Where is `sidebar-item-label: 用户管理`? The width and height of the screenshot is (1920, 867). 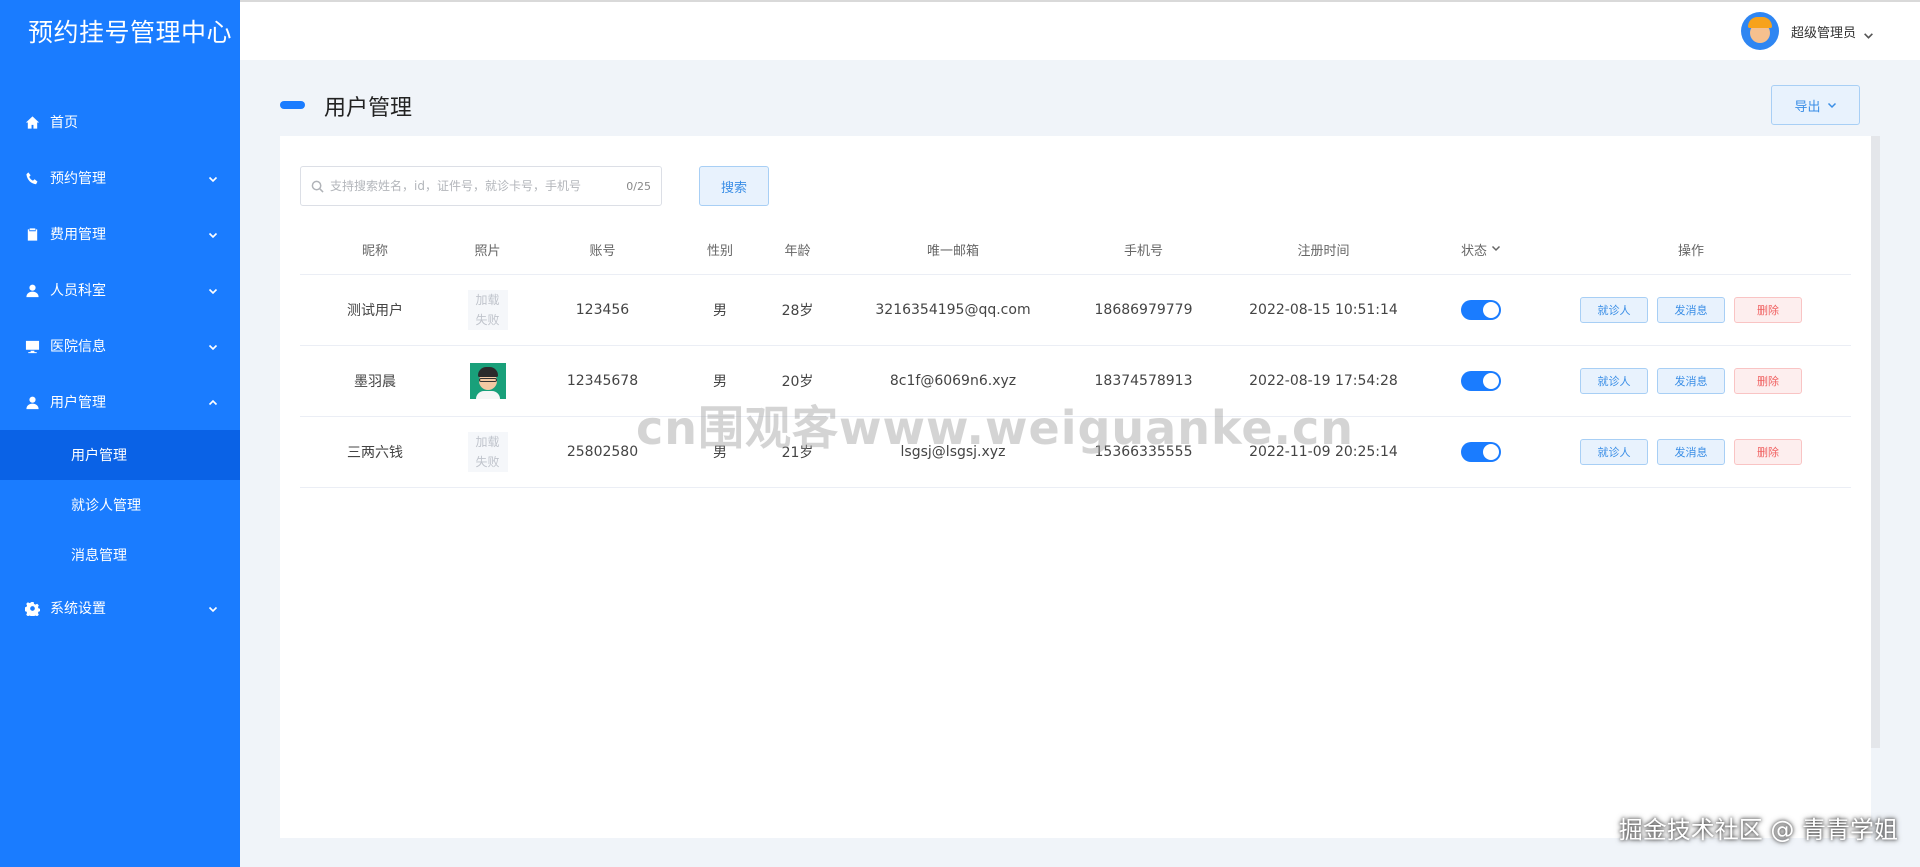
sidebar-item-label: 用户管理 is located at coordinates (78, 403).